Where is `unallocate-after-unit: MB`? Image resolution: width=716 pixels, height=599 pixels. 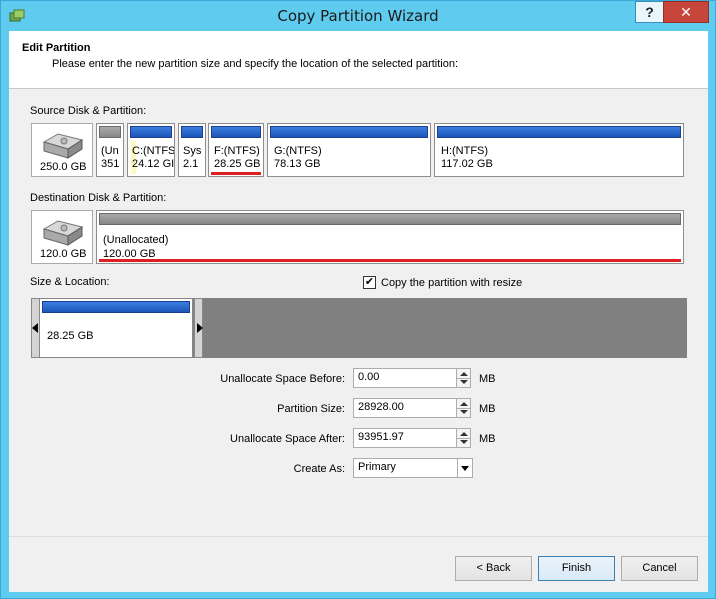 unallocate-after-unit: MB is located at coordinates (487, 439).